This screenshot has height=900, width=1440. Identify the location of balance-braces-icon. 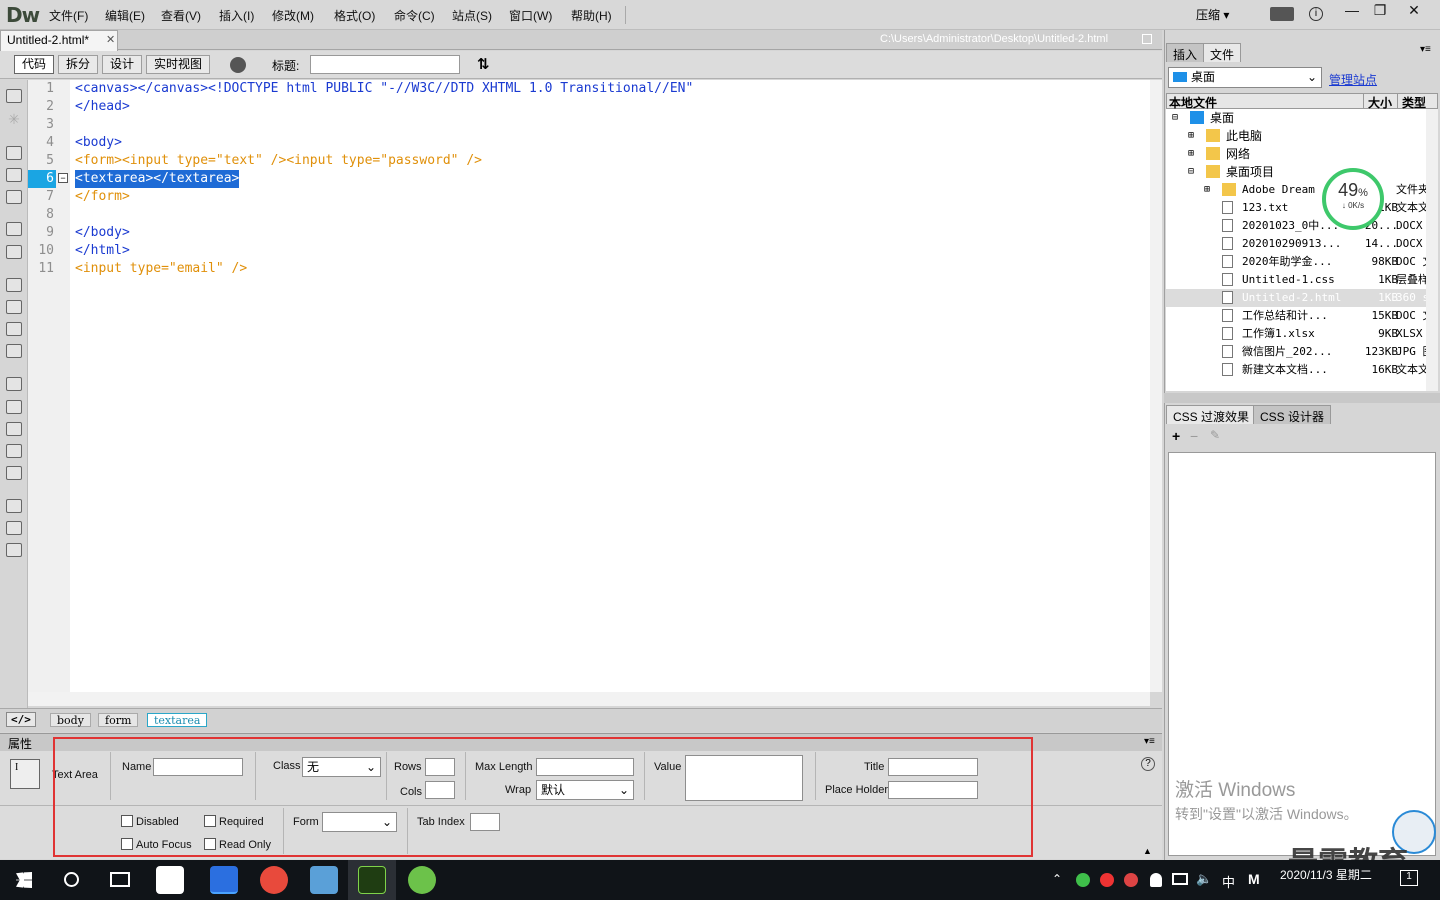
(14, 252).